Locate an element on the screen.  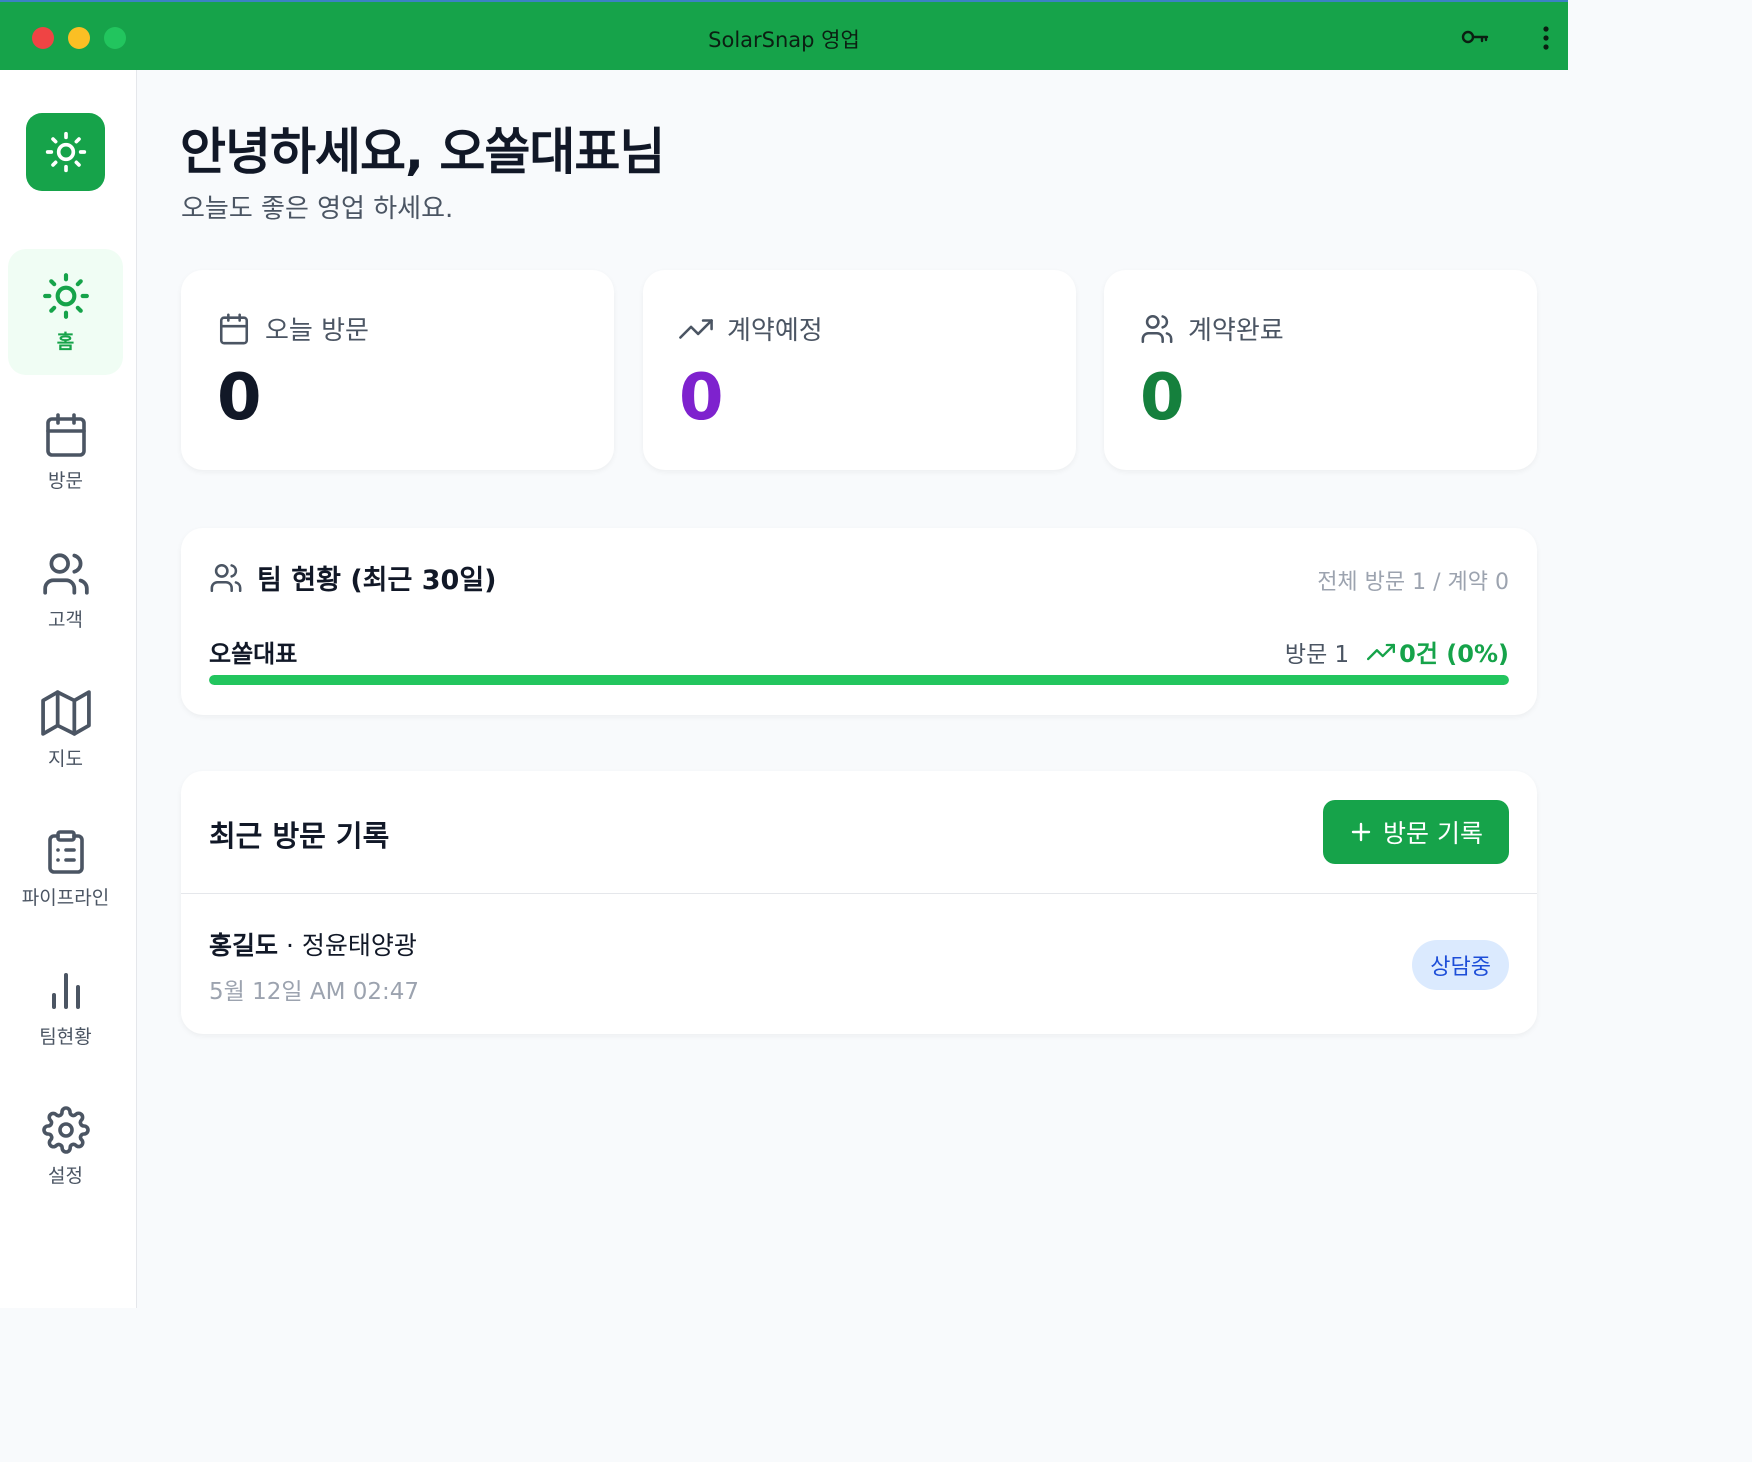
sidebar-item-settings: 설정 is located at coordinates (65, 1146).